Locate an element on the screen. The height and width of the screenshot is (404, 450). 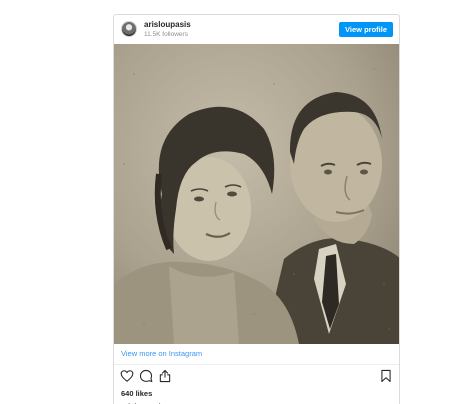
bookmark-icon is located at coordinates (386, 376).